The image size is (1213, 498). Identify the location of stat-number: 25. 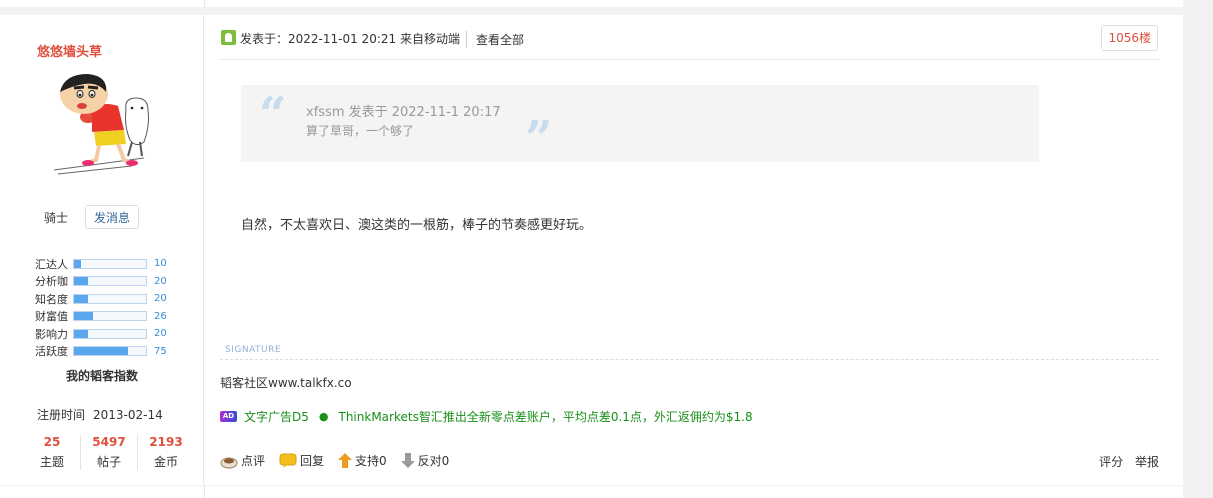
(52, 442).